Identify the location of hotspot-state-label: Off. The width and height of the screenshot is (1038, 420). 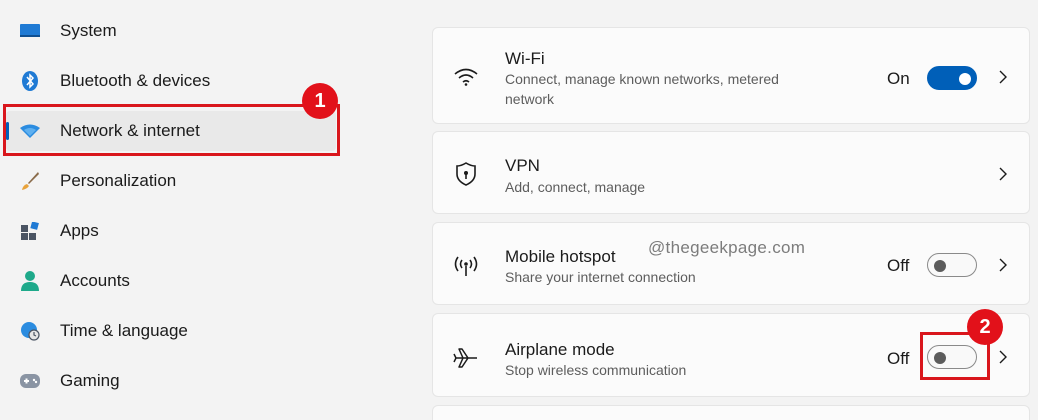
(898, 265).